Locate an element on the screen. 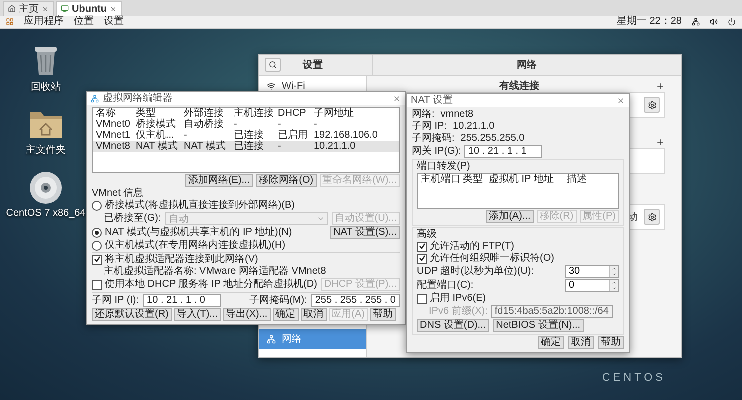 The image size is (742, 400). radio-label: NAT 模式(与虚拟机共享主机的 IP 地址)(N) is located at coordinates (198, 232).